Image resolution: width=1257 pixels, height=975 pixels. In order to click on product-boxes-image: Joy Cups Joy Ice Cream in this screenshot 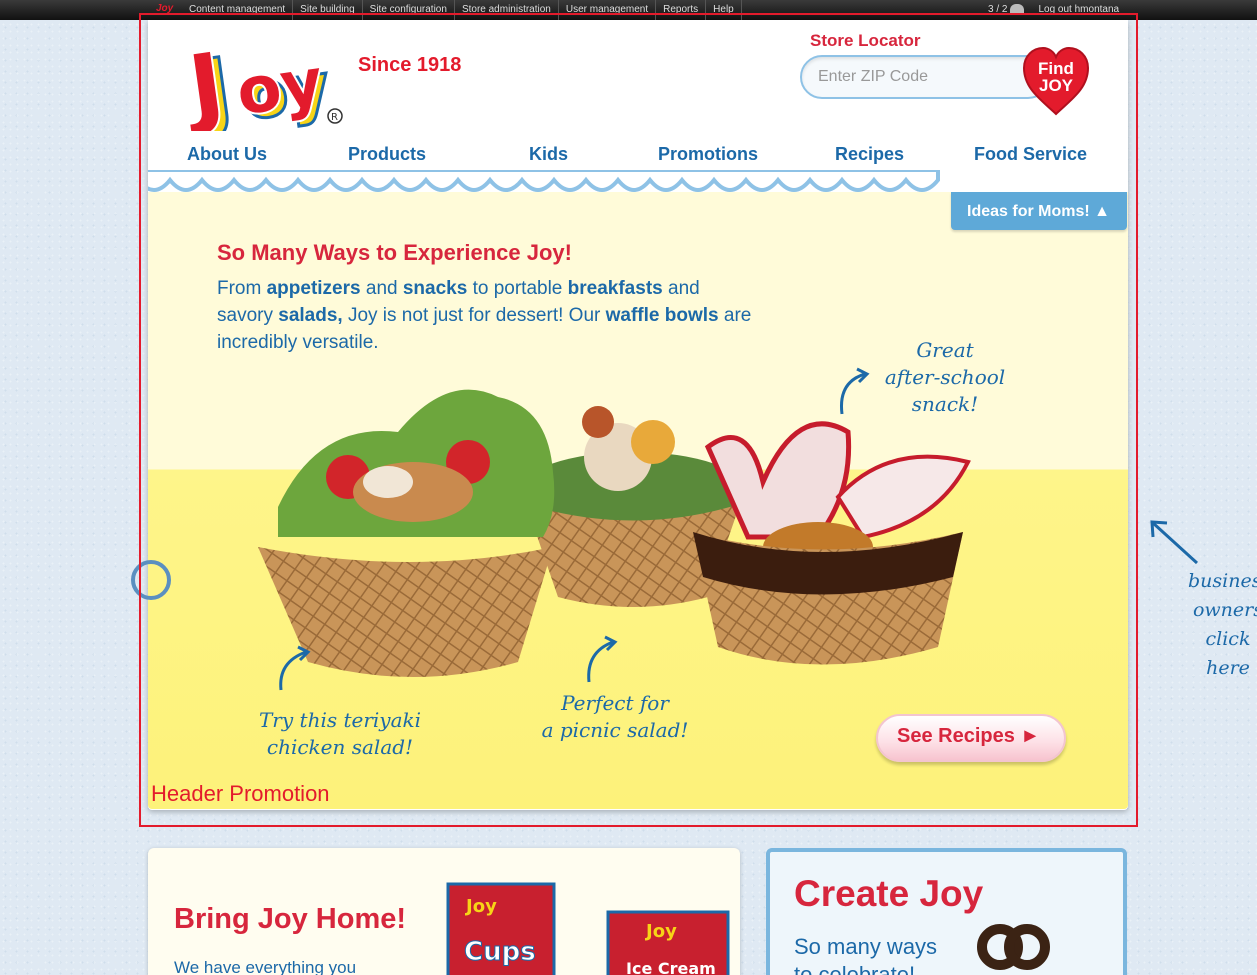, I will do `click(588, 928)`.